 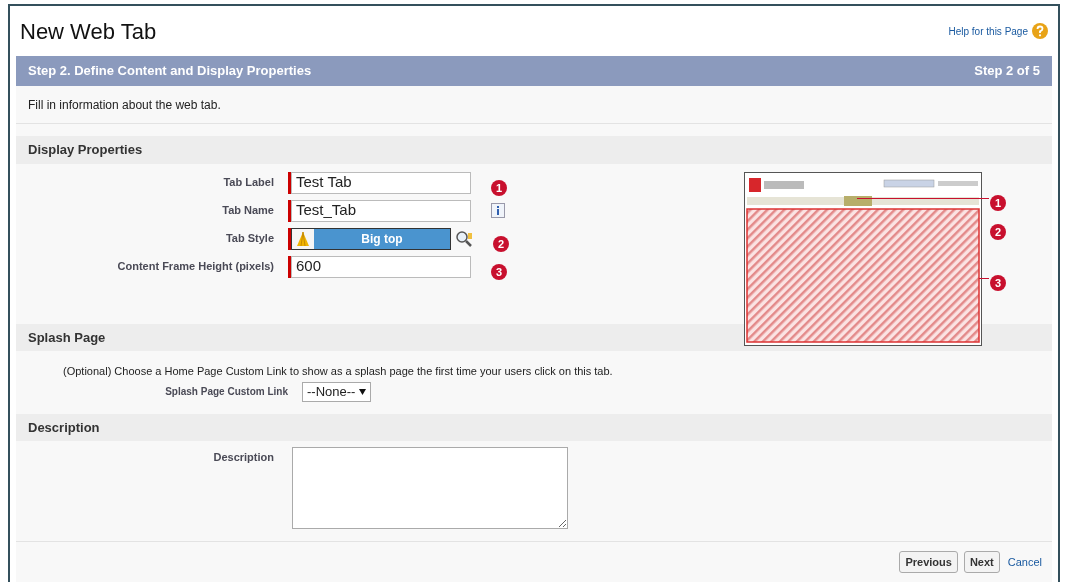 What do you see at coordinates (381, 266) in the screenshot?
I see `text-field: 600` at bounding box center [381, 266].